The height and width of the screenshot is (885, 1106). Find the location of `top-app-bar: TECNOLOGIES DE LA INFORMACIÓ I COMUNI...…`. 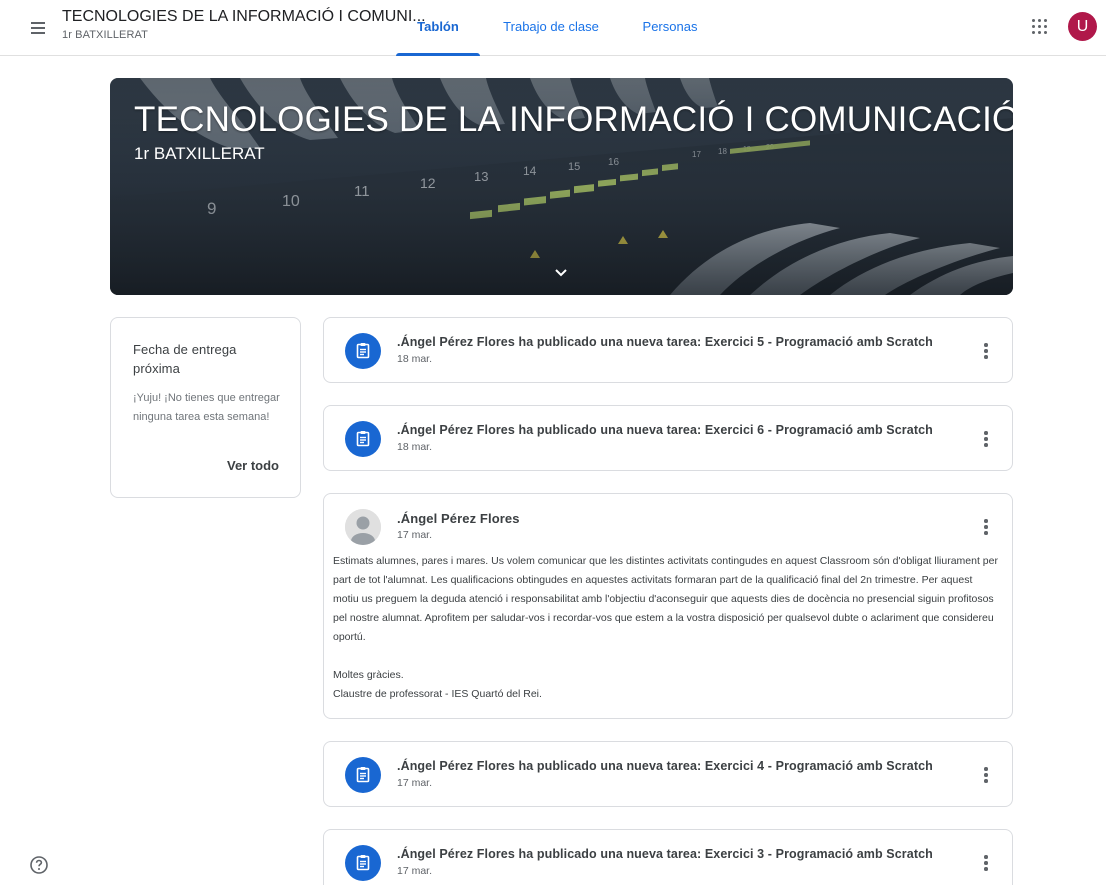

top-app-bar: TECNOLOGIES DE LA INFORMACIÓ I COMUNI...… is located at coordinates (553, 28).